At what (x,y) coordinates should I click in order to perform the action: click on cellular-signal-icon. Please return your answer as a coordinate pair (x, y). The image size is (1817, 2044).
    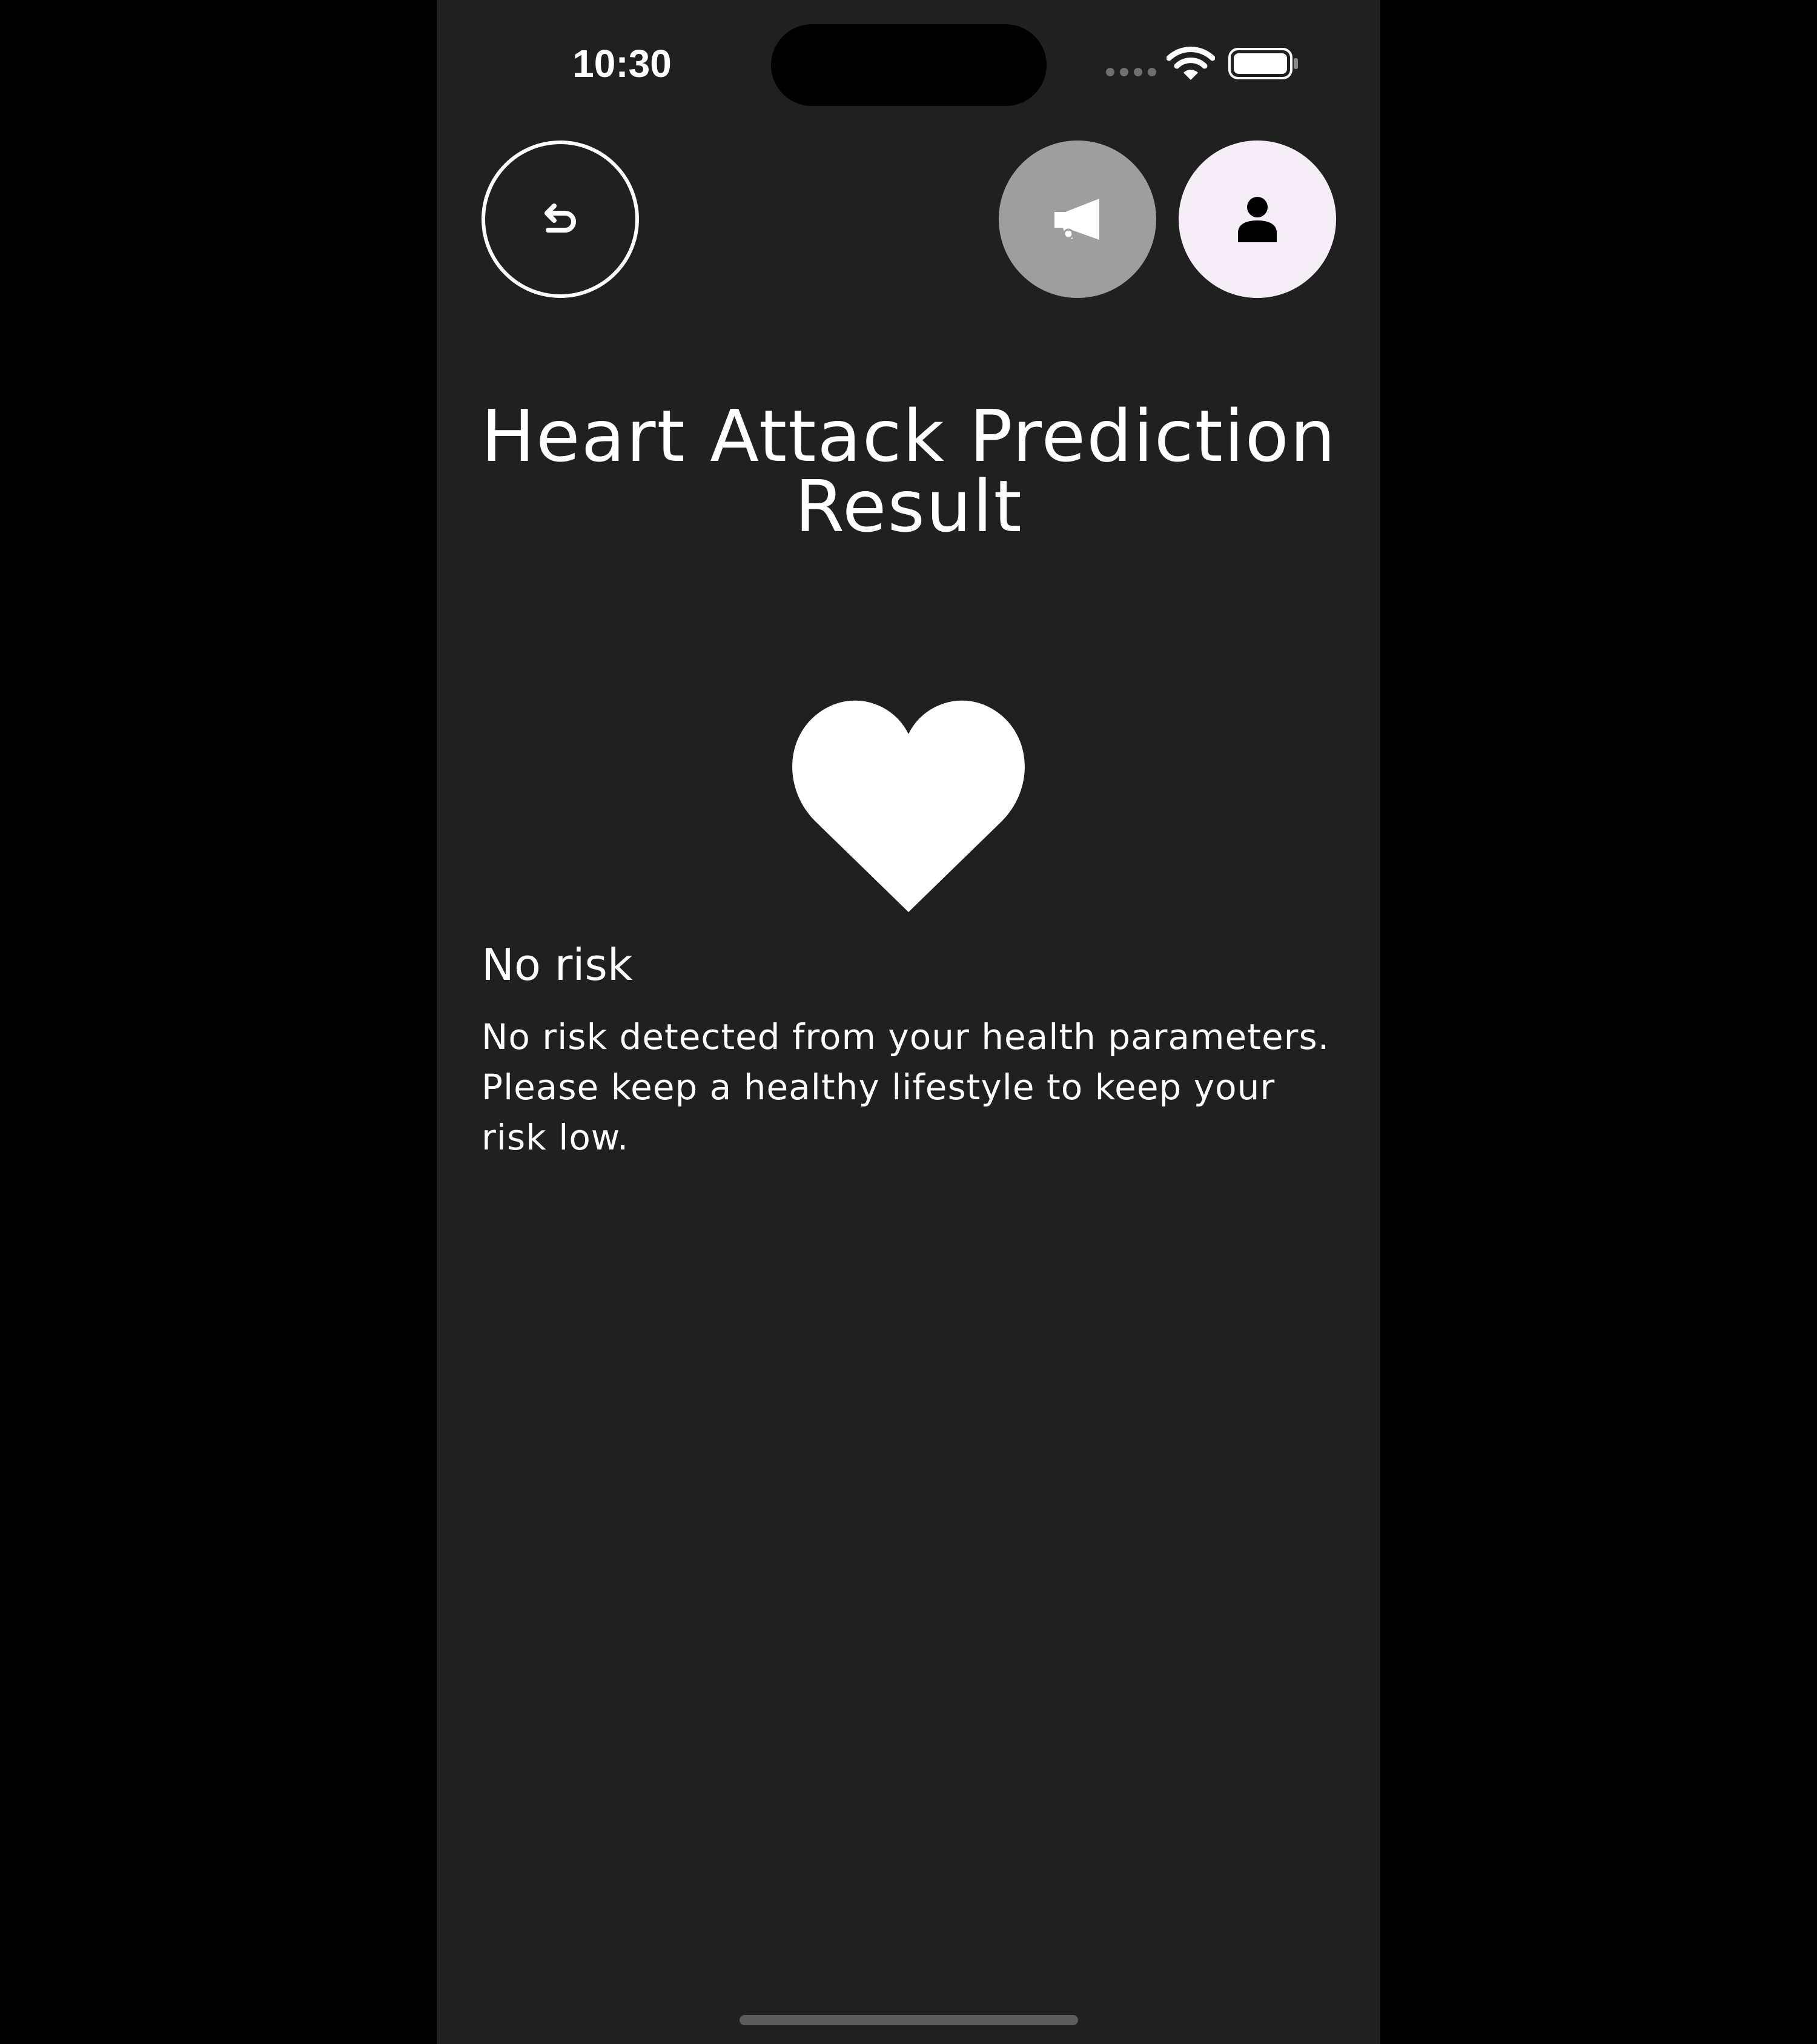
    Looking at the image, I should click on (1132, 73).